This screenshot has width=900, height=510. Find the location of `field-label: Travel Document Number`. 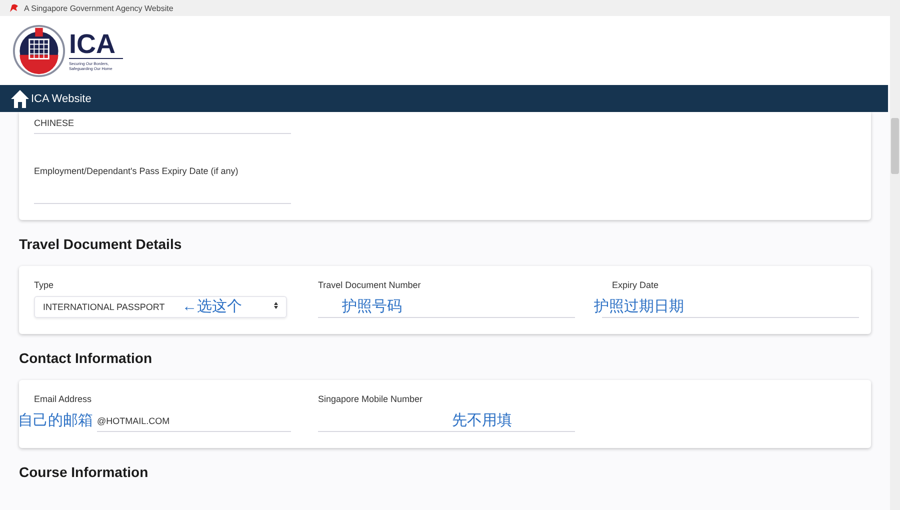

field-label: Travel Document Number is located at coordinates (370, 285).